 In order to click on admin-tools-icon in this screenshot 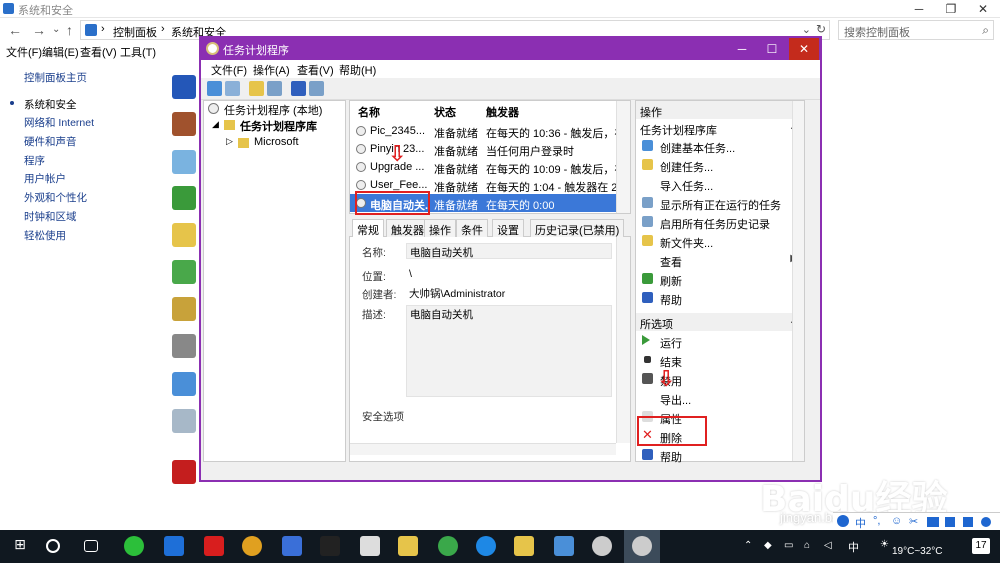, I will do `click(184, 421)`.